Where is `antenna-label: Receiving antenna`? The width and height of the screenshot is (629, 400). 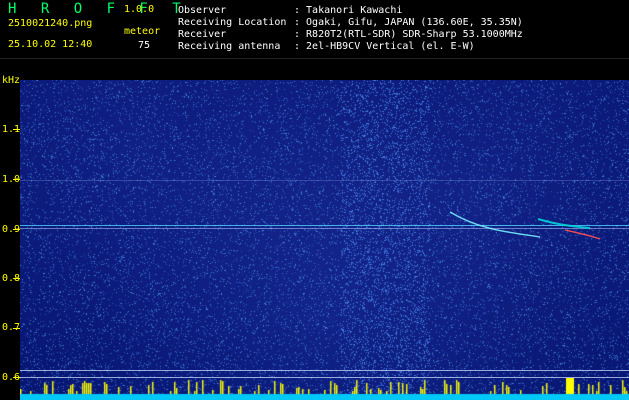 antenna-label: Receiving antenna is located at coordinates (229, 46).